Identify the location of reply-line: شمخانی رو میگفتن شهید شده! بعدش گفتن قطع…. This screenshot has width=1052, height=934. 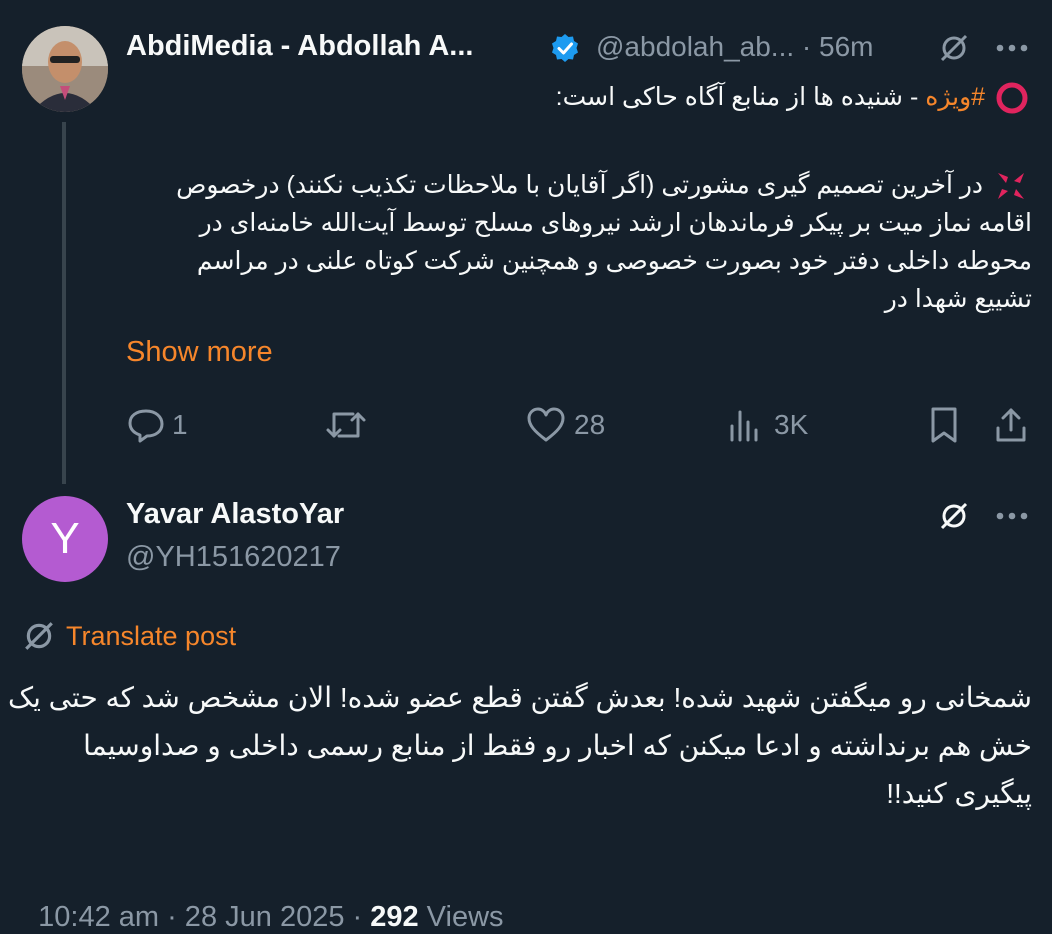
(520, 697).